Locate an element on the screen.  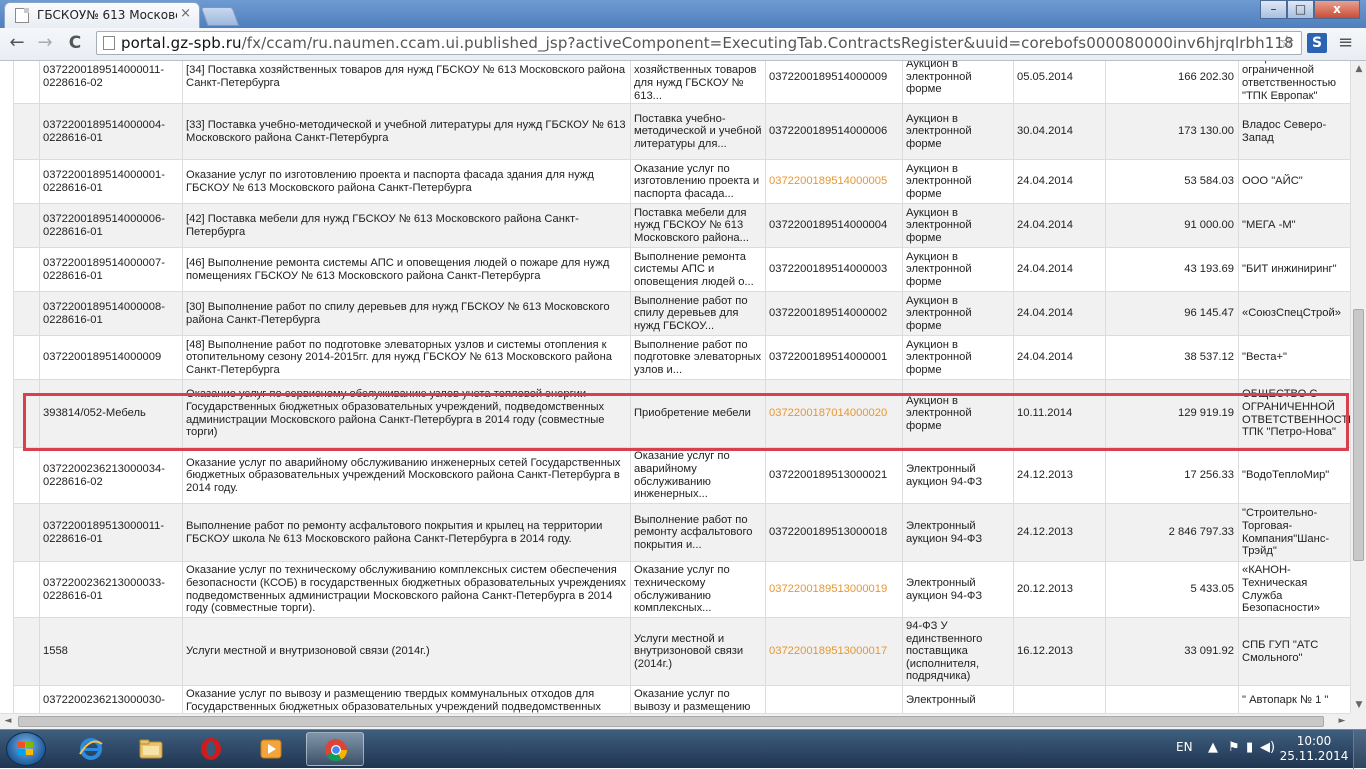
start-button is located at coordinates (26, 749).